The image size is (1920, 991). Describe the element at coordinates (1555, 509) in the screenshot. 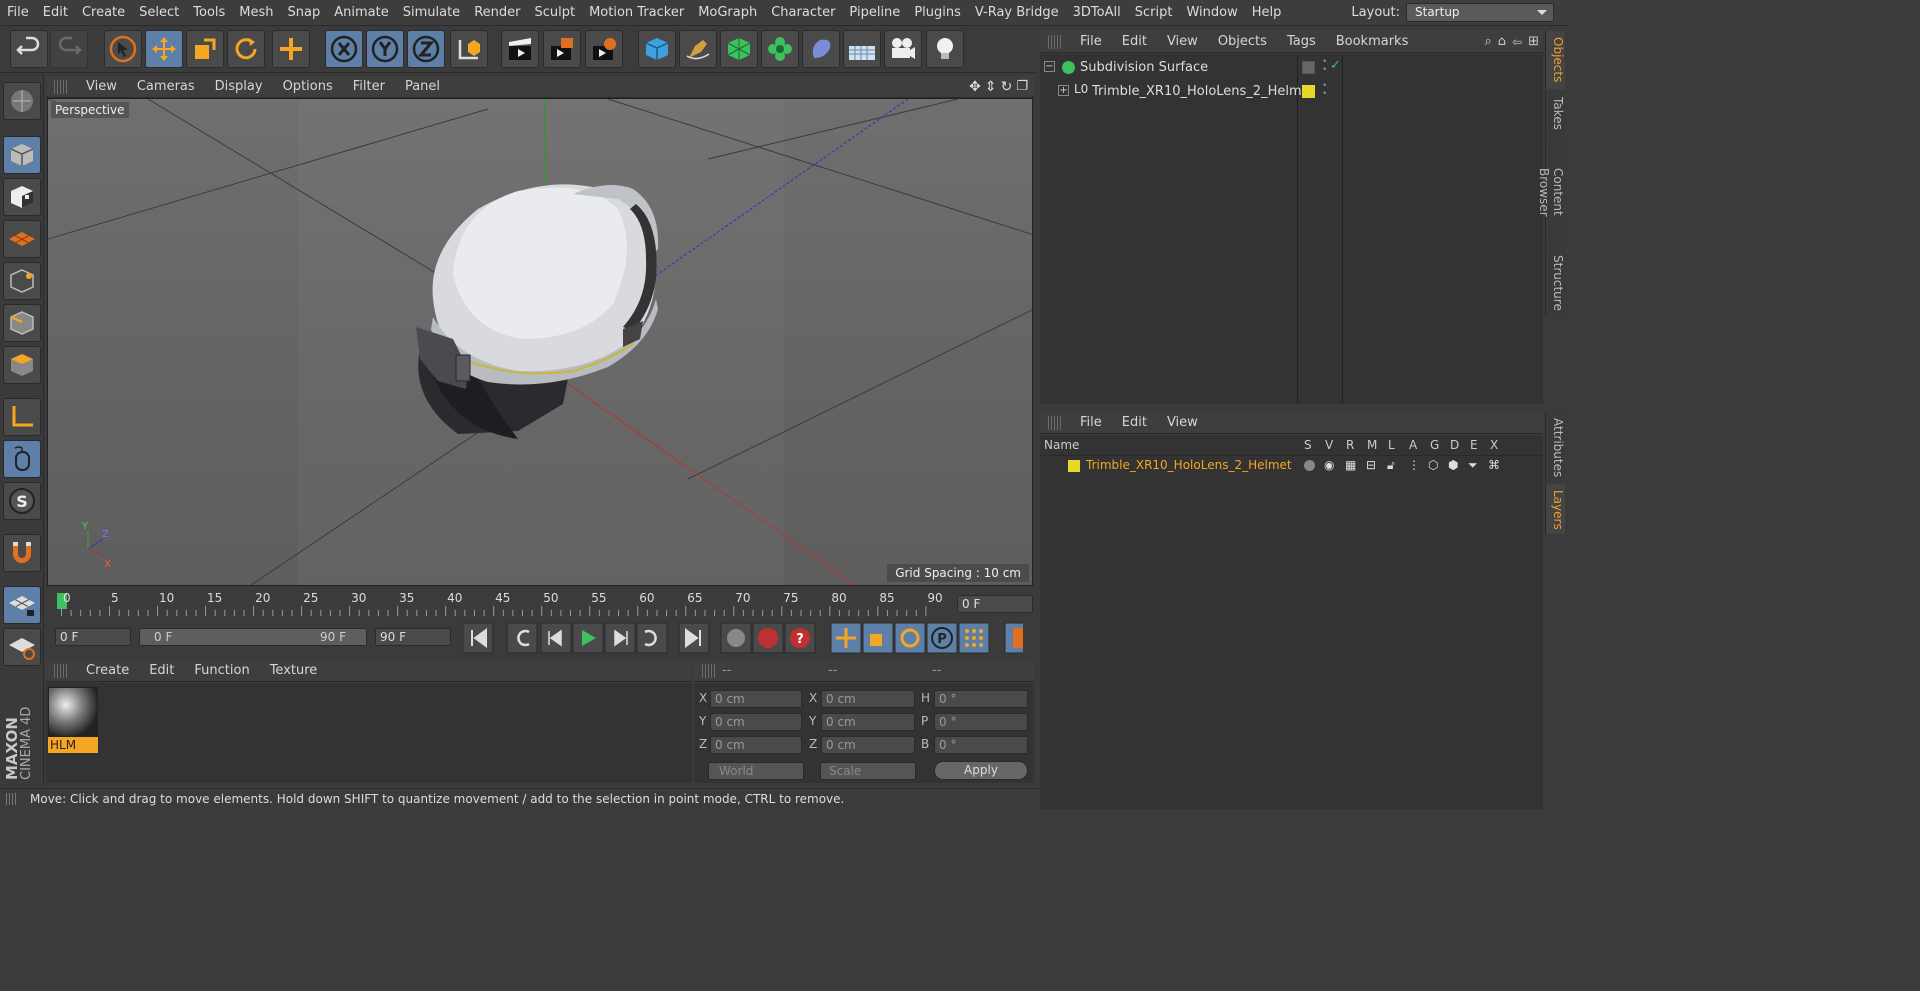

I see `tab-layers: Layers` at that location.